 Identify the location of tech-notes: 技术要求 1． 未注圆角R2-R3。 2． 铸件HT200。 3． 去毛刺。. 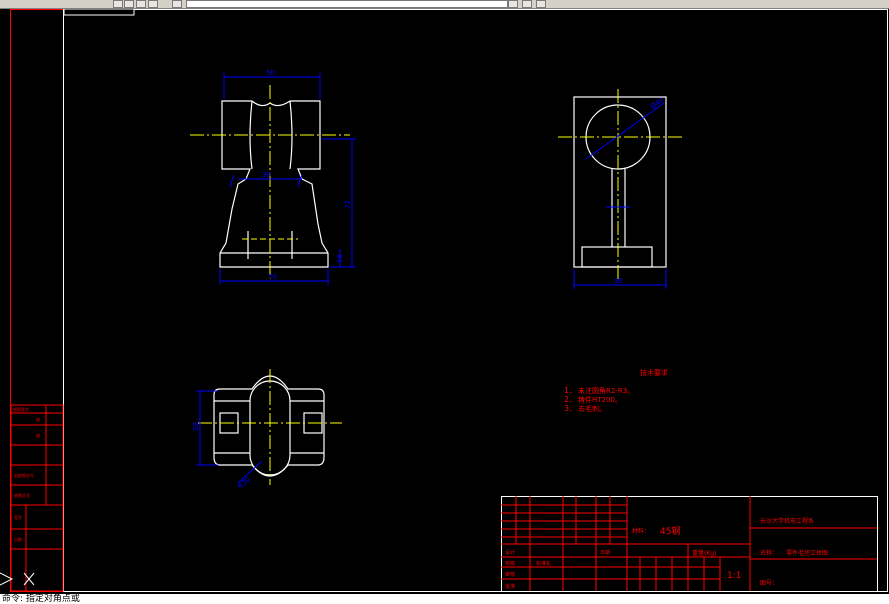
(616, 390).